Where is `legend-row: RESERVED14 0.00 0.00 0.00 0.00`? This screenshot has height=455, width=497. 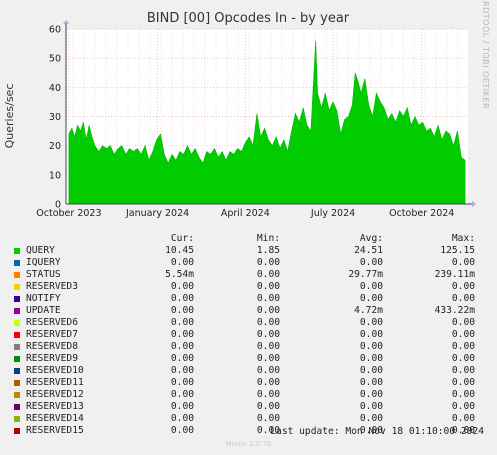 legend-row: RESERVED14 0.00 0.00 0.00 0.00 is located at coordinates (252, 419).